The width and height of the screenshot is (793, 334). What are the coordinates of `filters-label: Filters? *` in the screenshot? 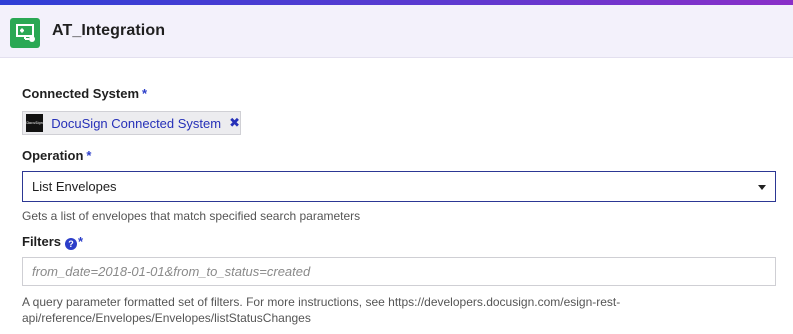 It's located at (52, 242).